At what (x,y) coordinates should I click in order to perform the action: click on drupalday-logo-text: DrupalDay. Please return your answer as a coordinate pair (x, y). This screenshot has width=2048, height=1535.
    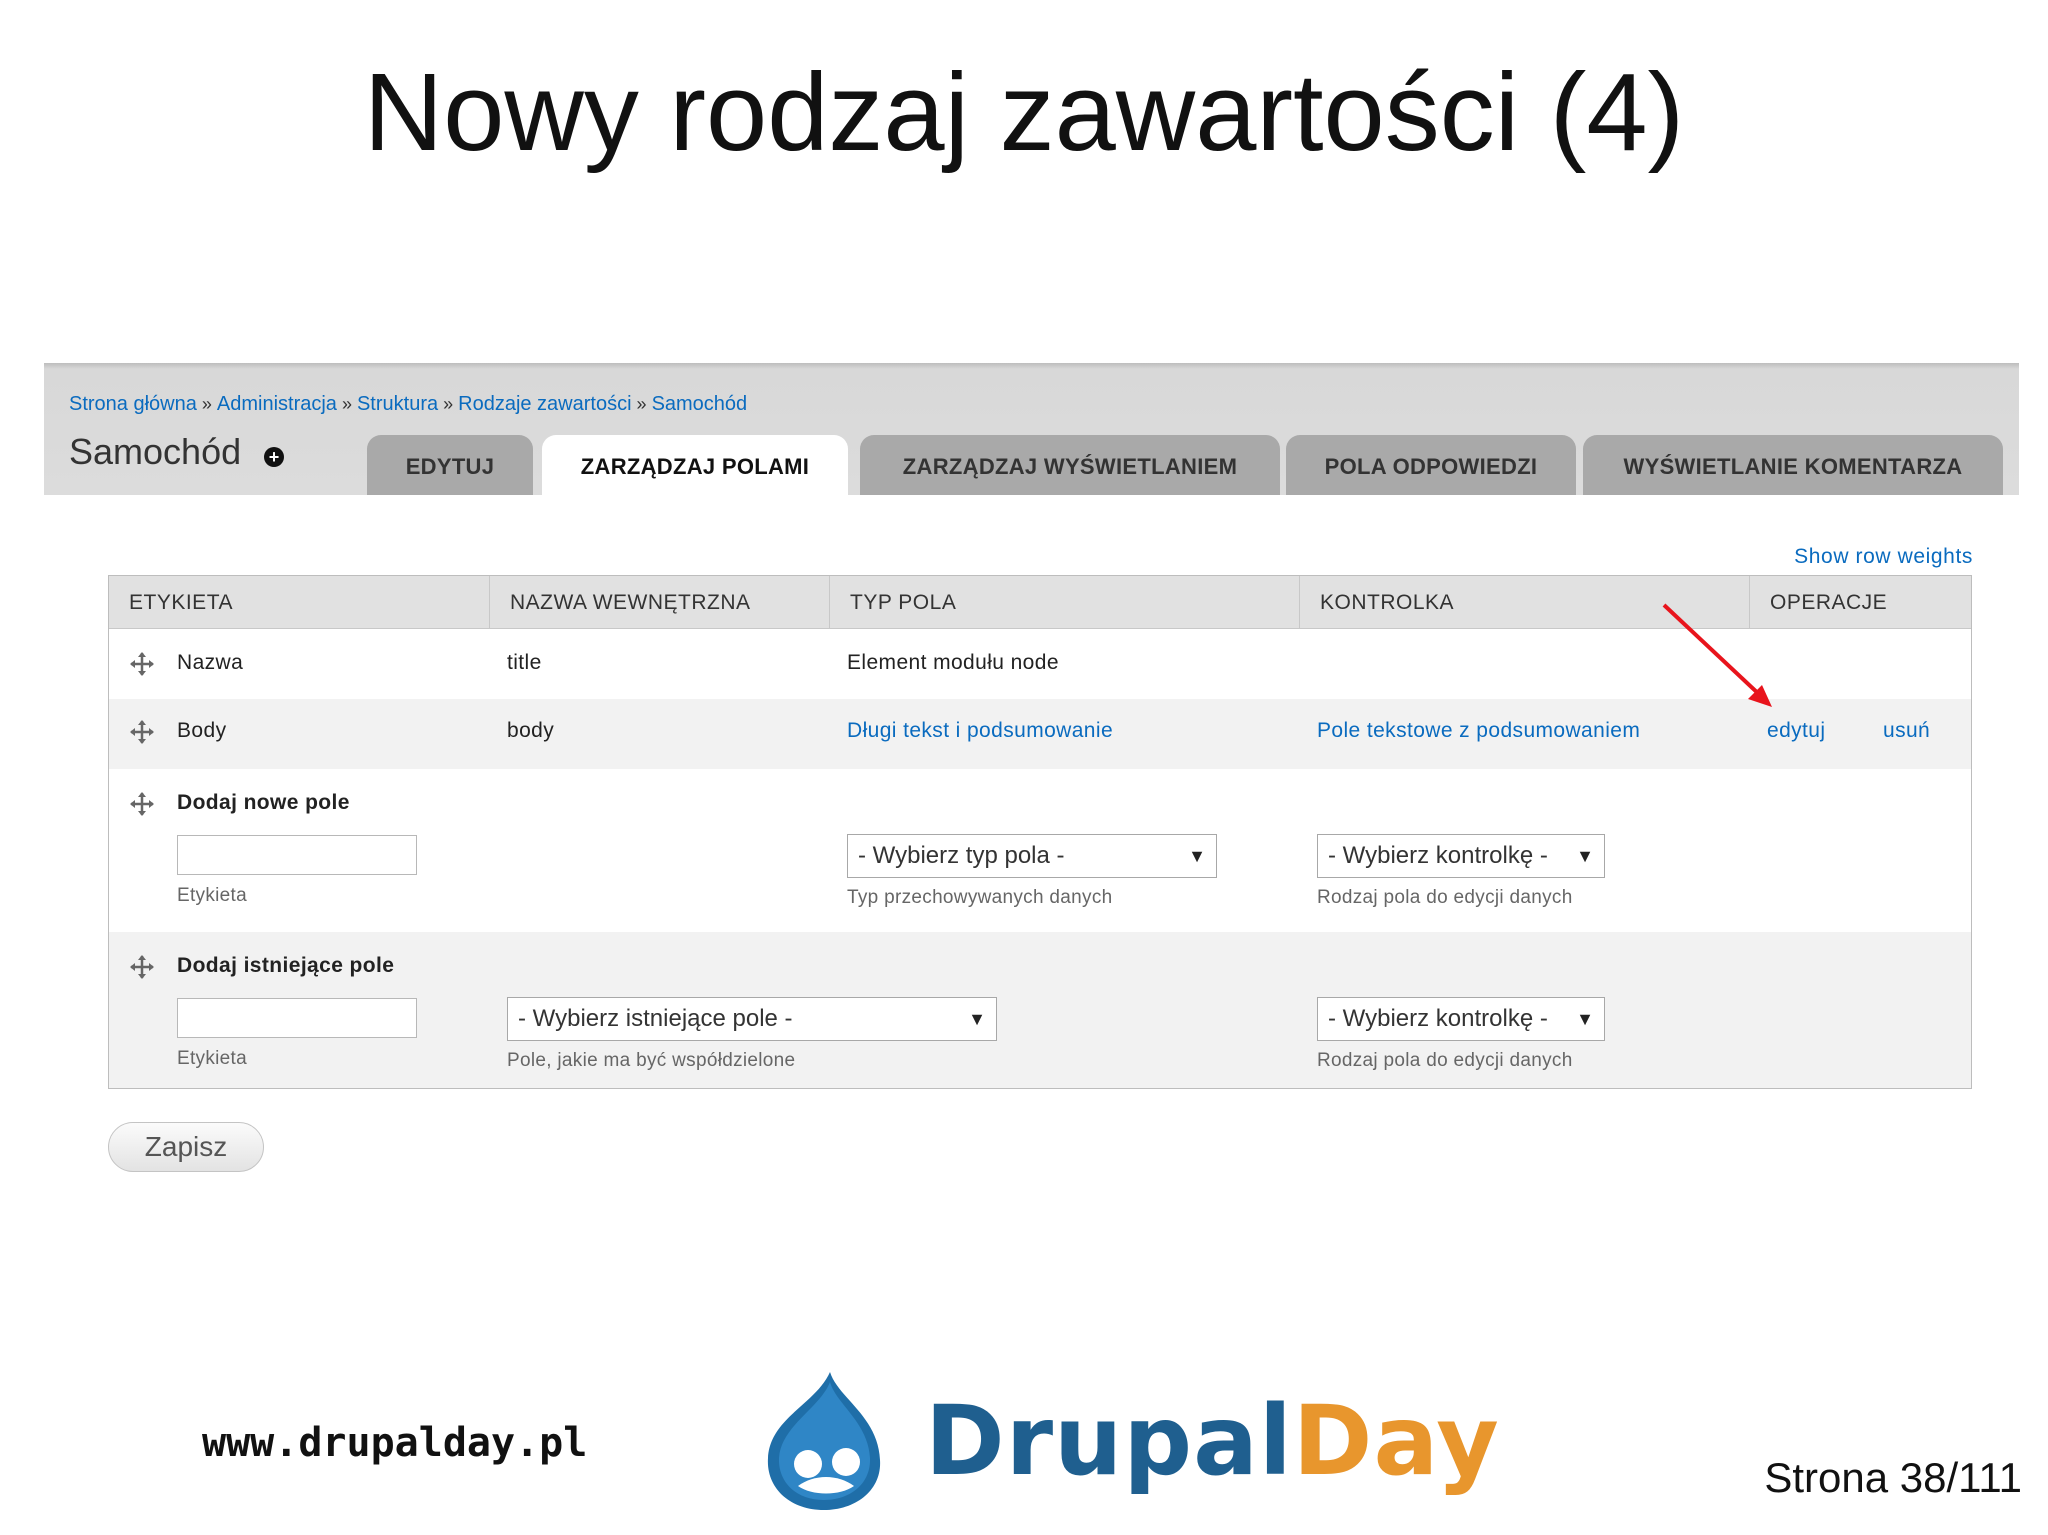
    Looking at the image, I should click on (1212, 1441).